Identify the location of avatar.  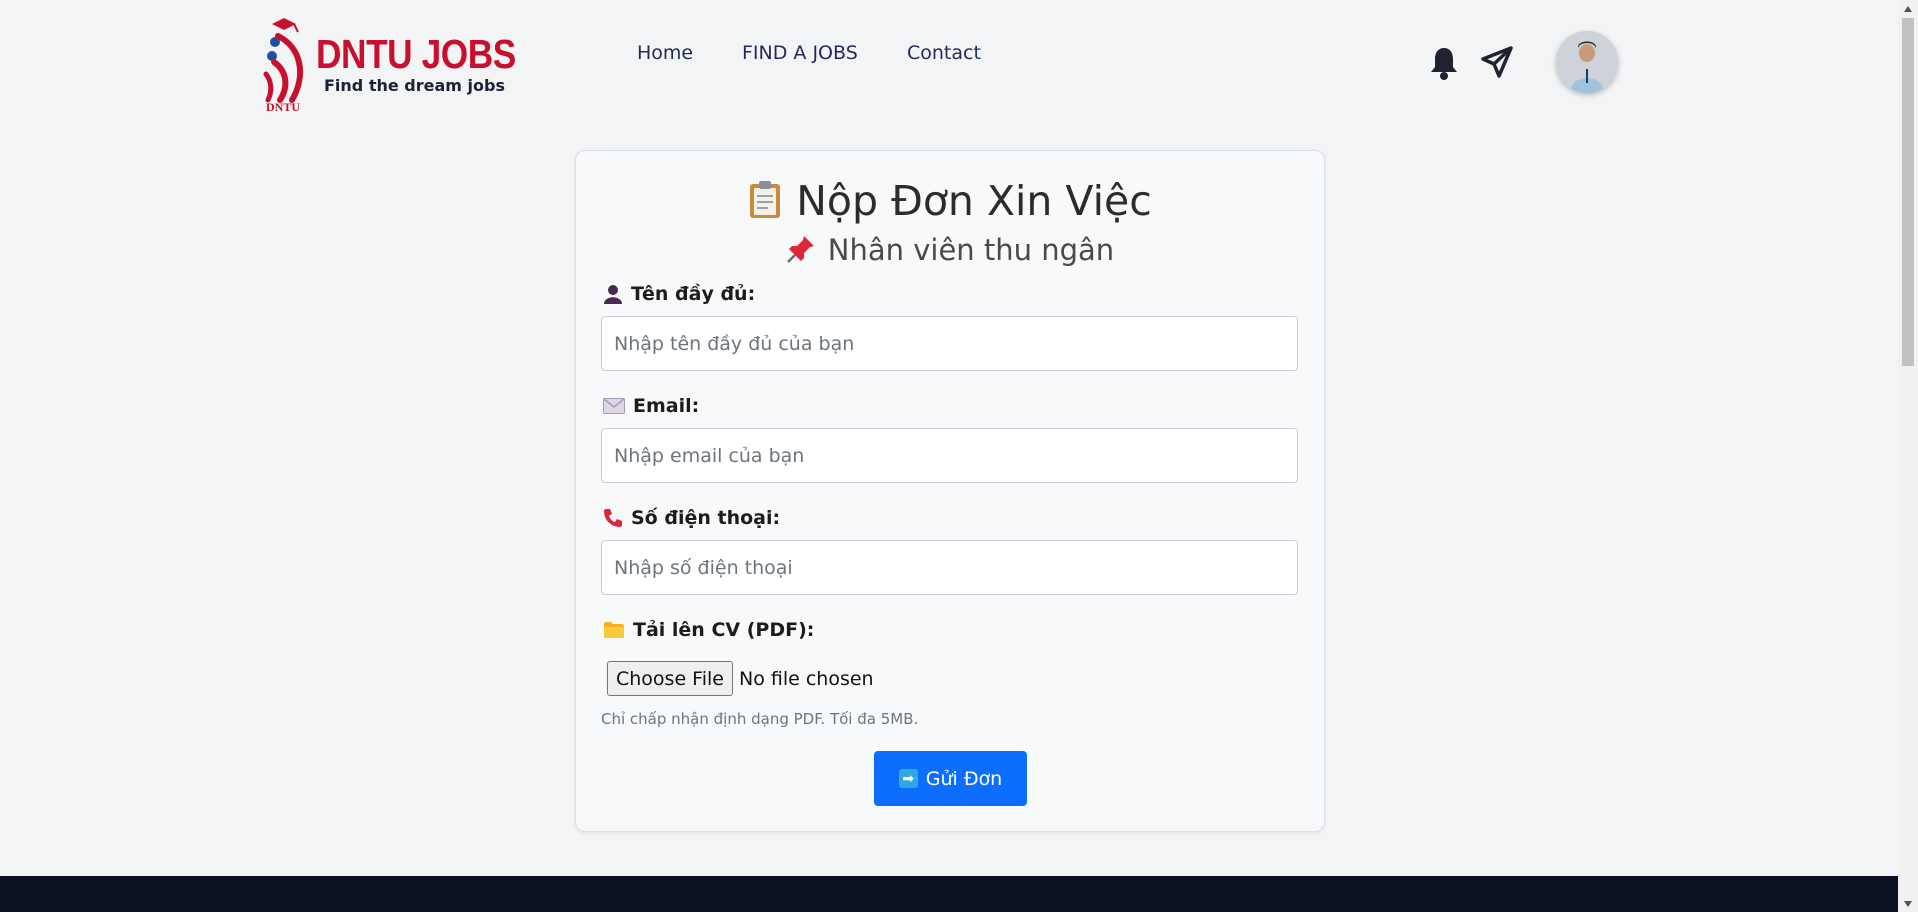
(1587, 62).